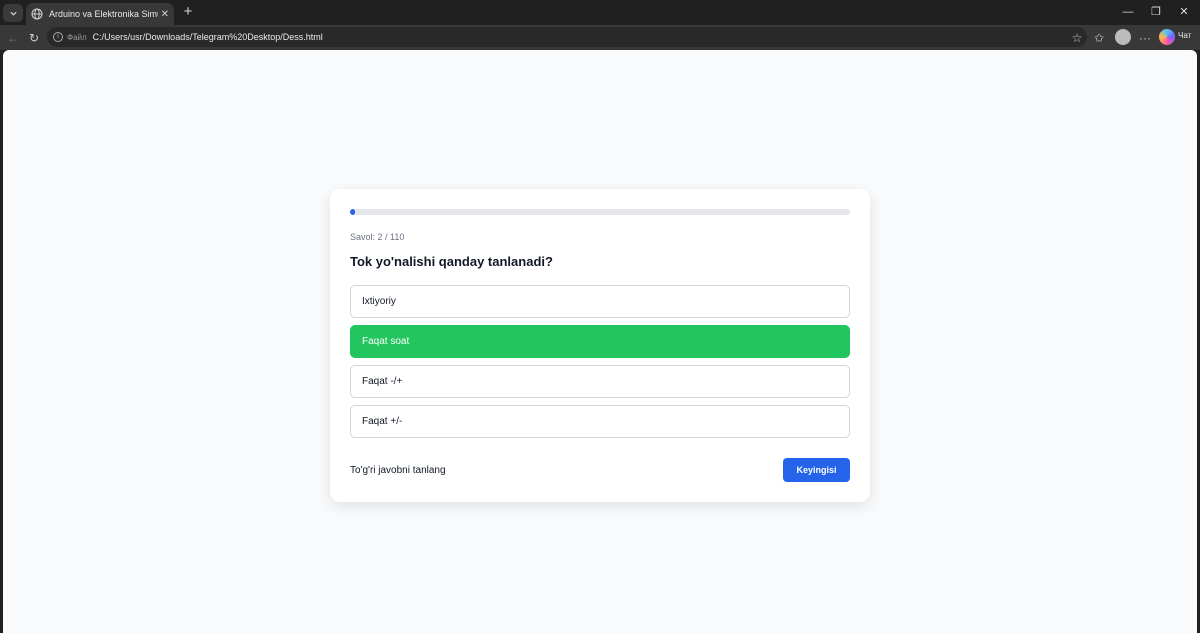 The width and height of the screenshot is (1200, 633). I want to click on copilot-icon, so click(1167, 37).